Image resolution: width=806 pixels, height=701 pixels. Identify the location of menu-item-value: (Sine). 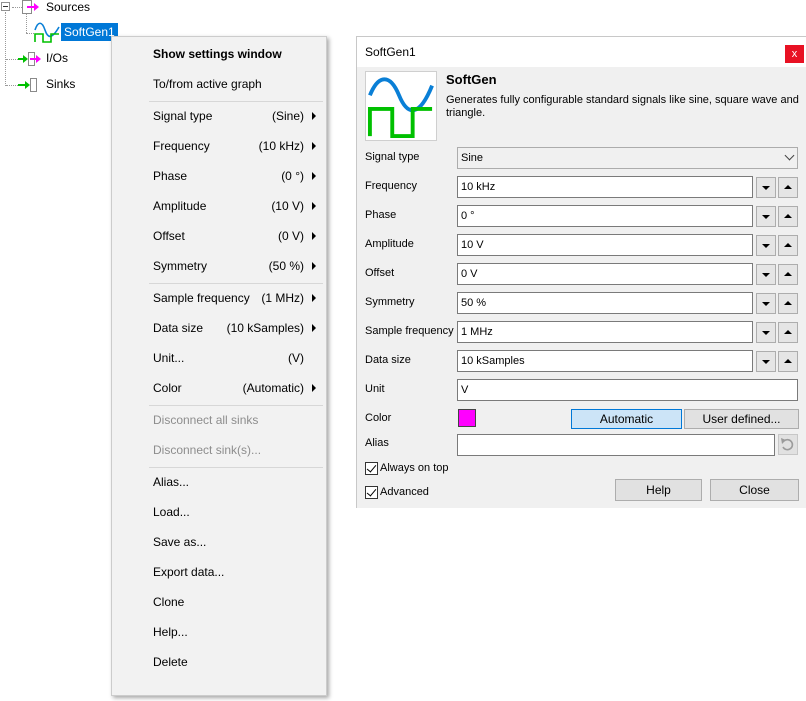
(287, 116).